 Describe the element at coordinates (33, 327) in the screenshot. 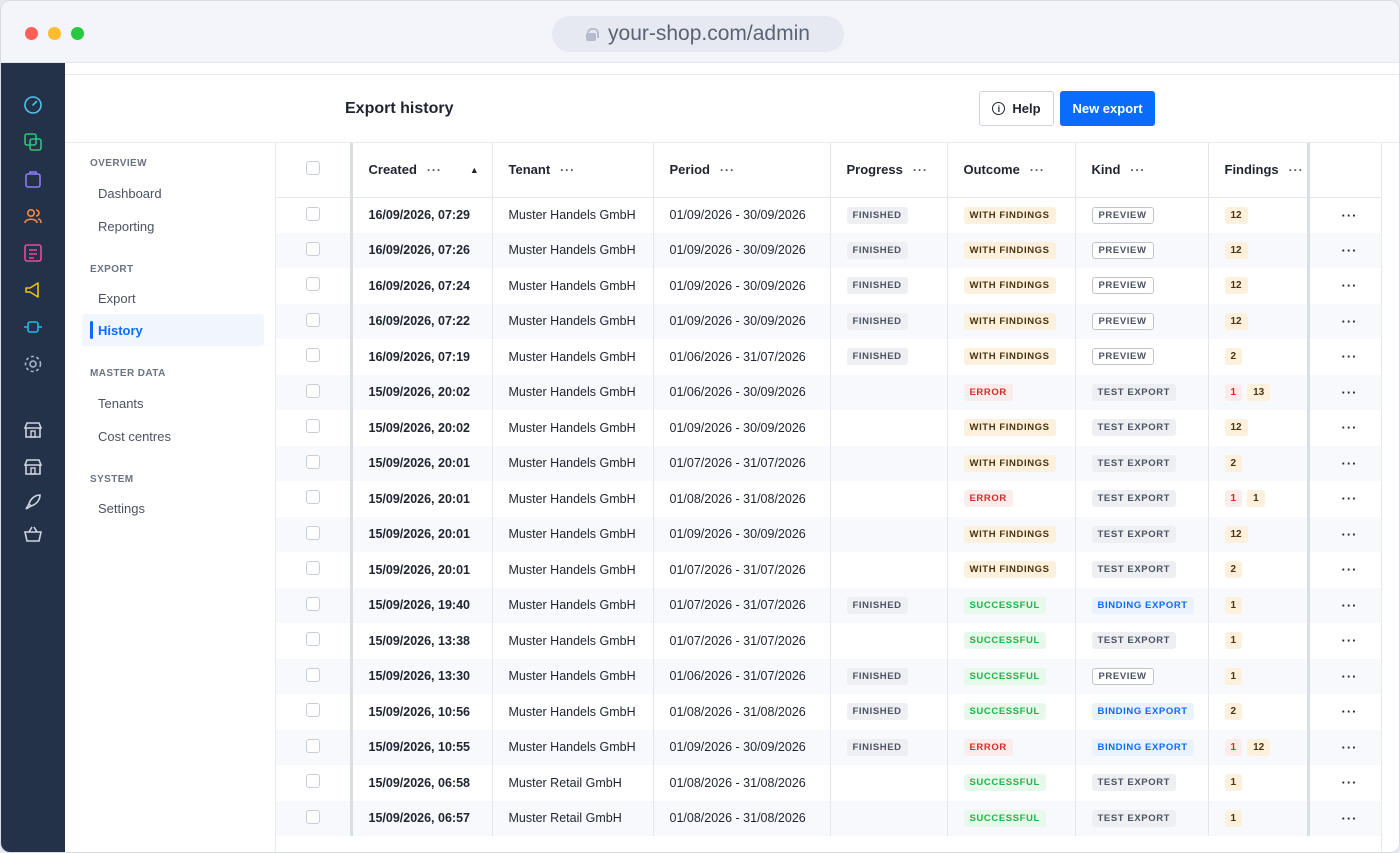

I see `plug-icon` at that location.